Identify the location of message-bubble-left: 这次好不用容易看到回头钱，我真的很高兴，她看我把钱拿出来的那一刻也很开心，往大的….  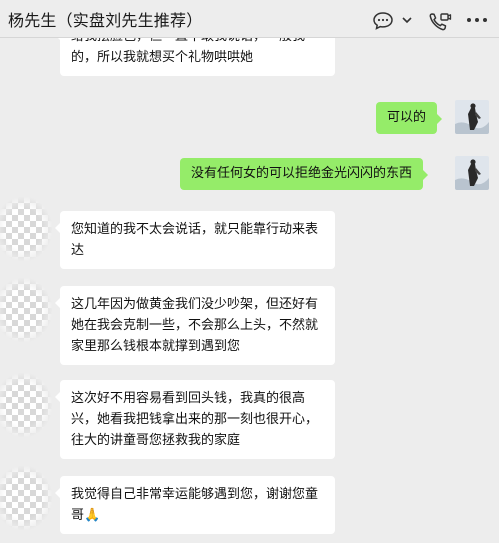
(195, 419).